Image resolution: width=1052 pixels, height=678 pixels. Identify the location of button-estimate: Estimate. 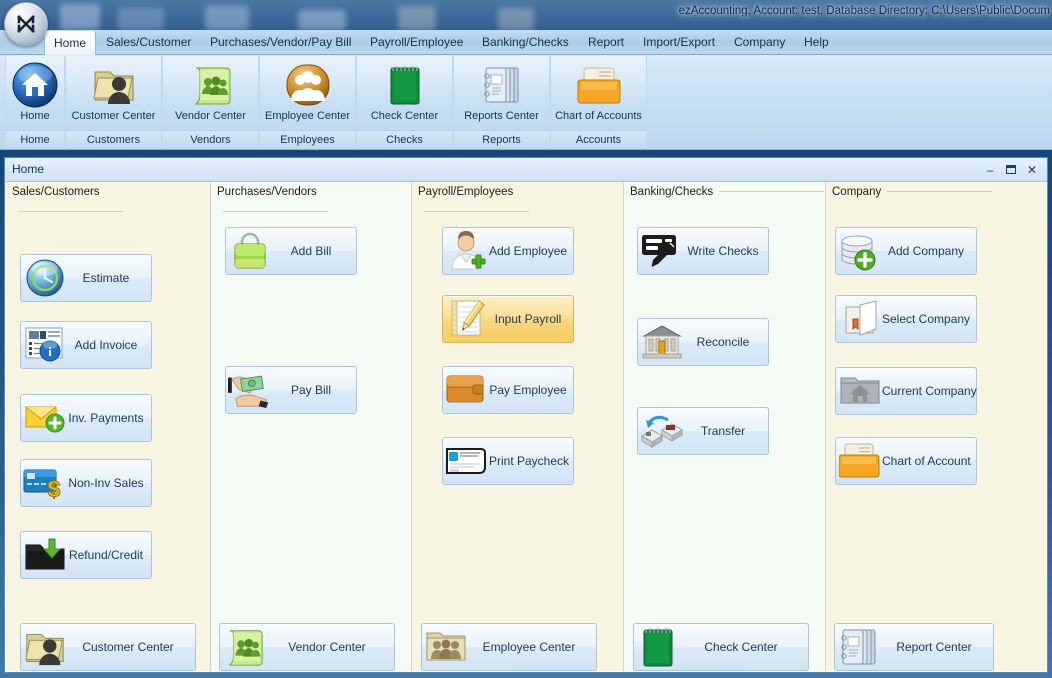
(86, 278).